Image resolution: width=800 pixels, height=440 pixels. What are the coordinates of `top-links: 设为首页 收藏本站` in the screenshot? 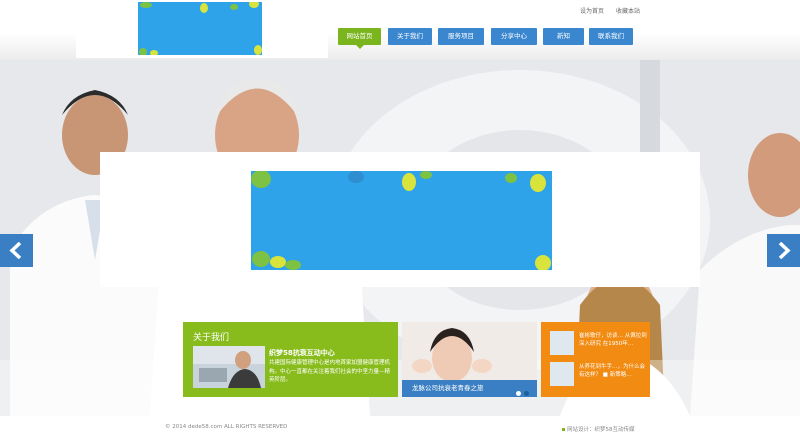 It's located at (615, 10).